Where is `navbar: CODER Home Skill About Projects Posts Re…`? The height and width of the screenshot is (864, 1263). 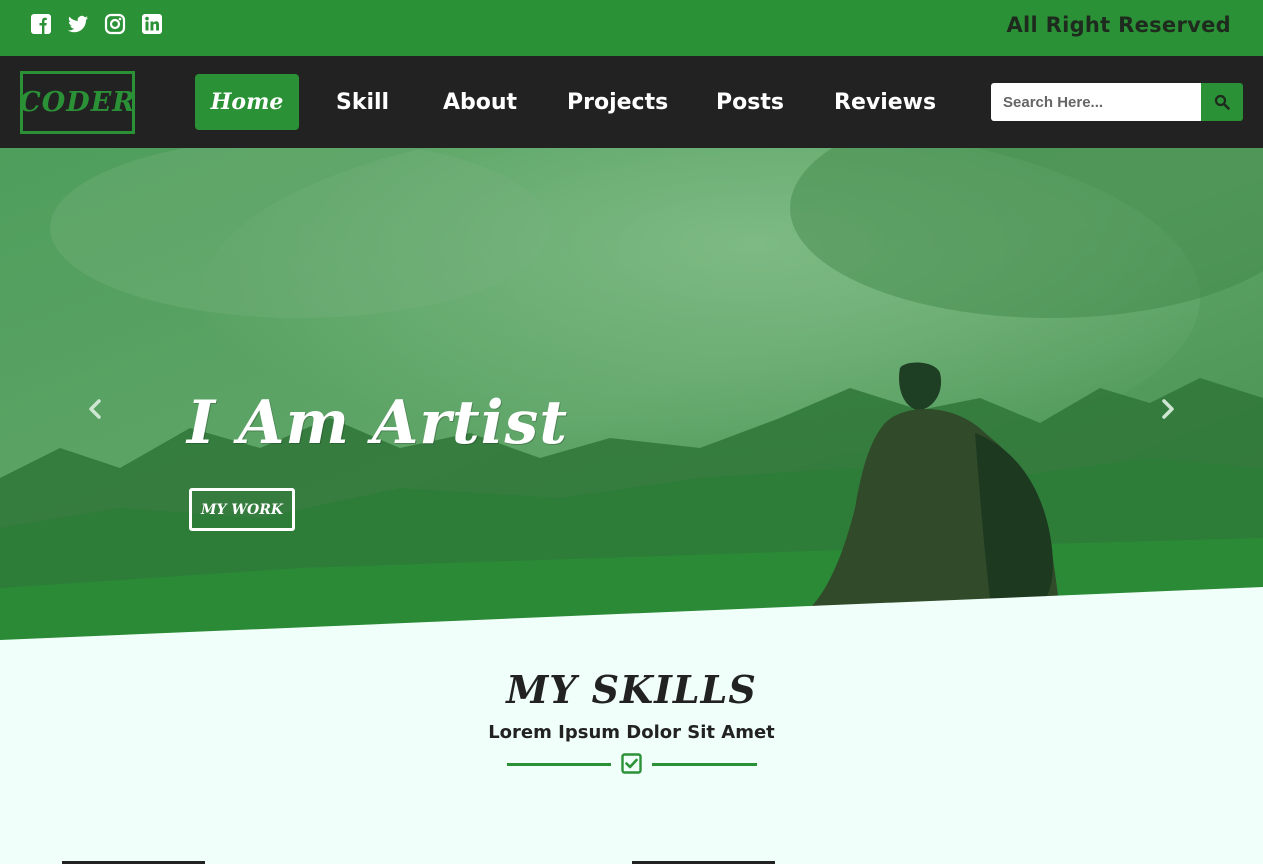 navbar: CODER Home Skill About Projects Posts Re… is located at coordinates (631, 102).